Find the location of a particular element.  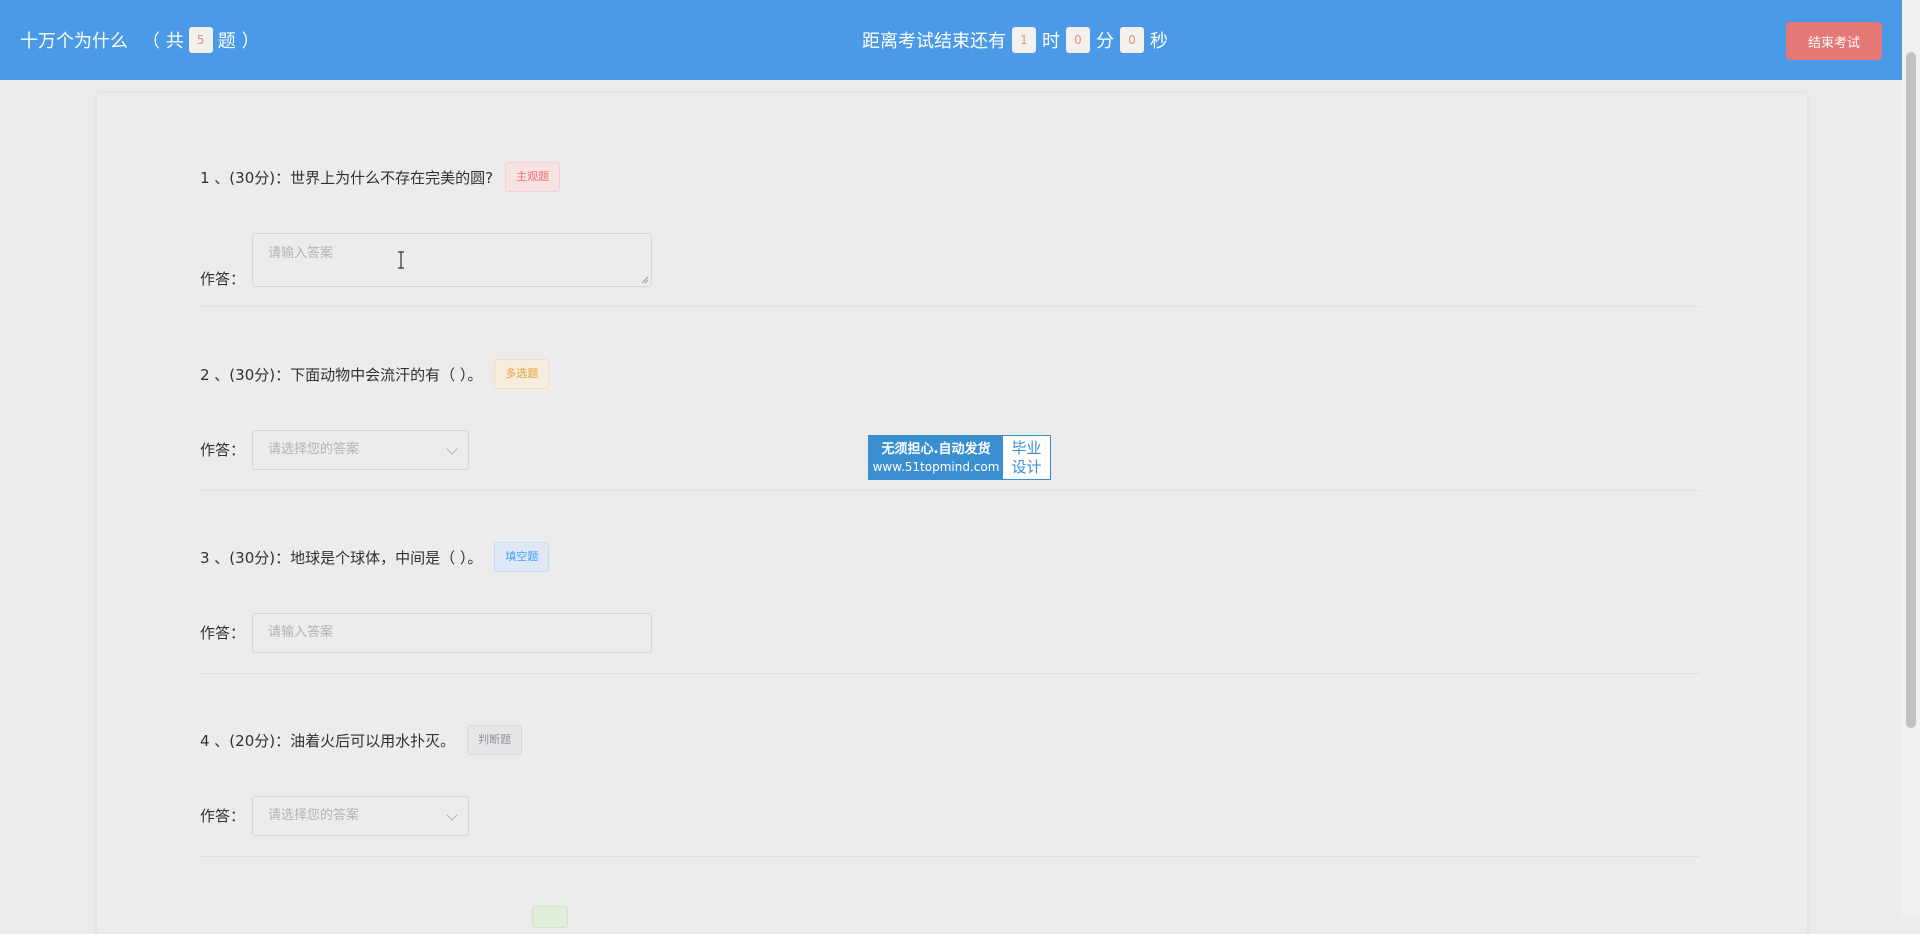

question-type-tag: 主观题 is located at coordinates (533, 177).